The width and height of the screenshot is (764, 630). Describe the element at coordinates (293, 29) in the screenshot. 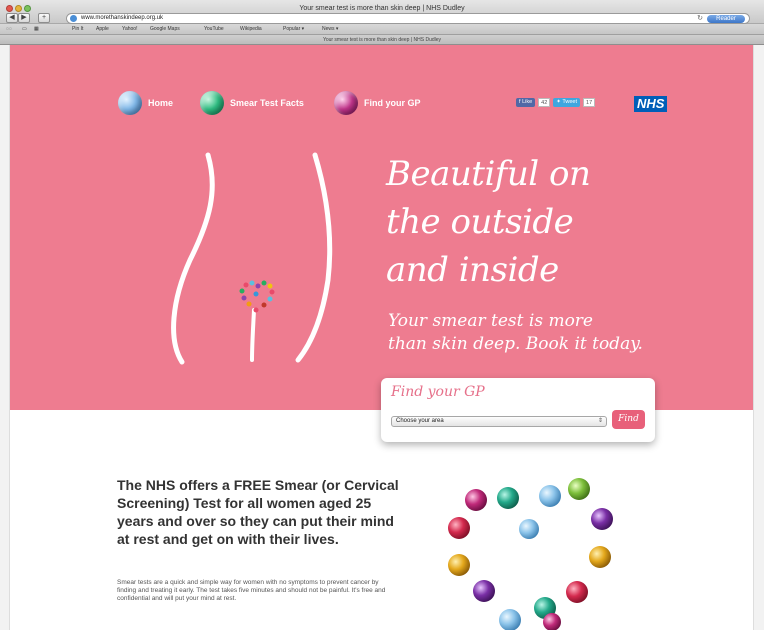

I see `bookmark-item: Popular ▾` at that location.